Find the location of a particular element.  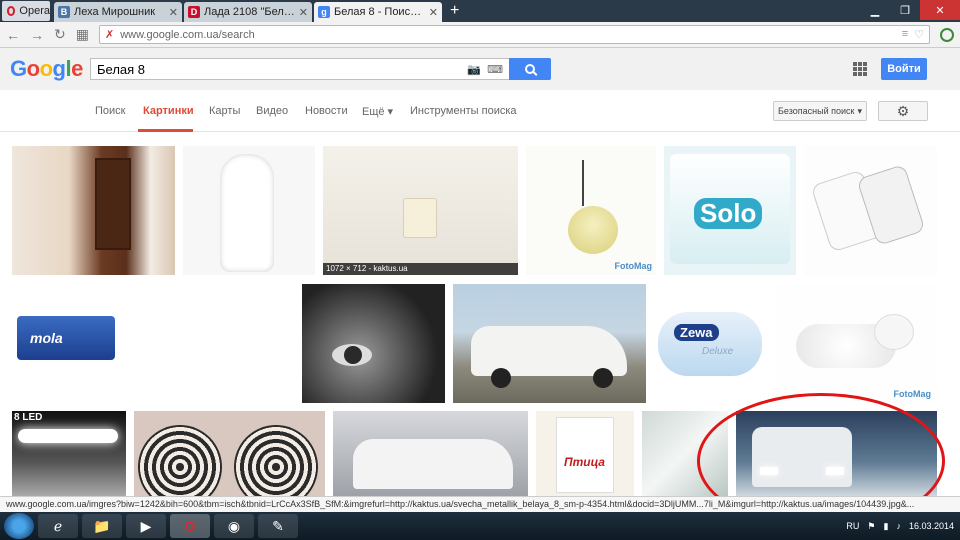

image-result-frosted-glass is located at coordinates (685, 453).